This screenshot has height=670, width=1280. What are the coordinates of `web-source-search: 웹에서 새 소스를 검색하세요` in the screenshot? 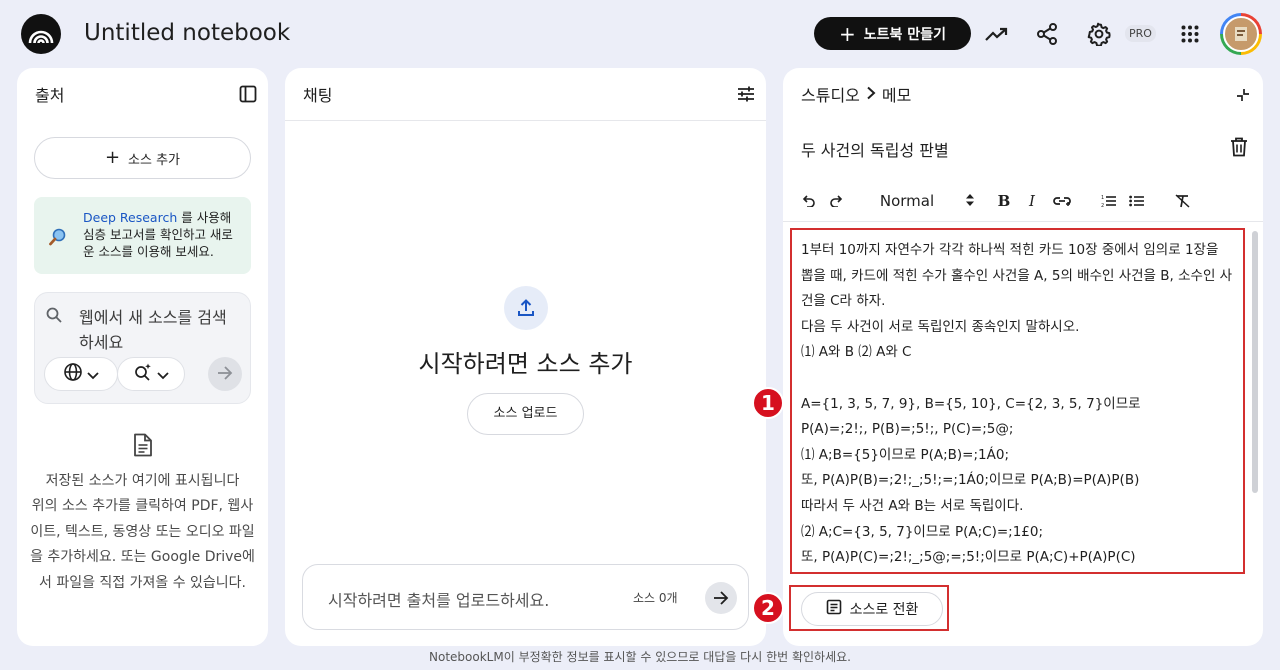 It's located at (142, 348).